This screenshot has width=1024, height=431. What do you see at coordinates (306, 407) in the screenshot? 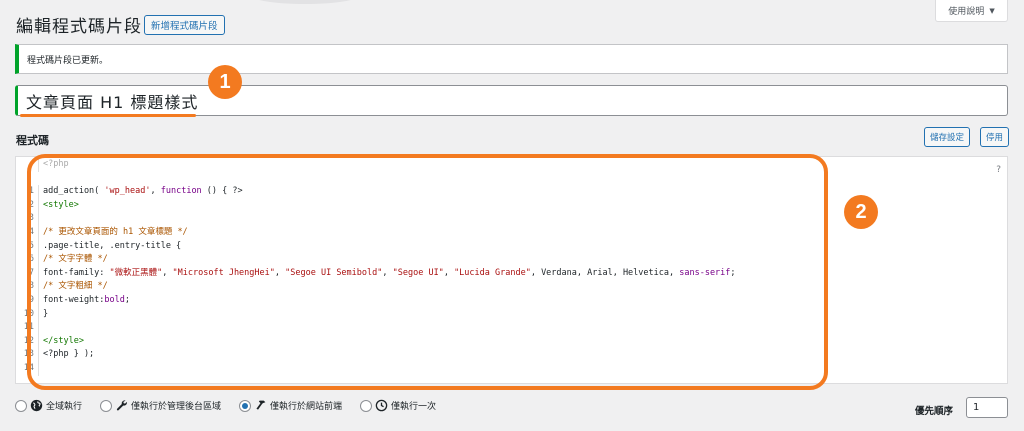
I see `scope-option-label: 僅執行於網站前端` at bounding box center [306, 407].